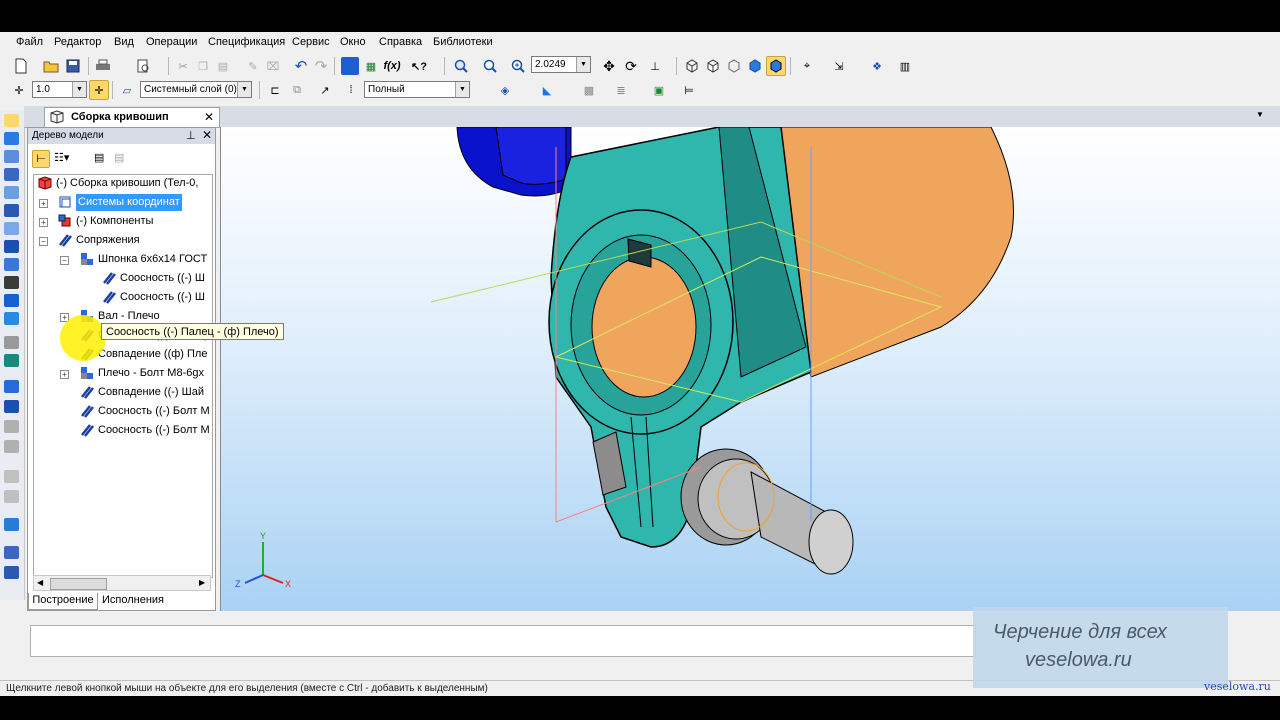  What do you see at coordinates (132, 117) in the screenshot?
I see `document-tab: Сборка кривошип ✕` at bounding box center [132, 117].